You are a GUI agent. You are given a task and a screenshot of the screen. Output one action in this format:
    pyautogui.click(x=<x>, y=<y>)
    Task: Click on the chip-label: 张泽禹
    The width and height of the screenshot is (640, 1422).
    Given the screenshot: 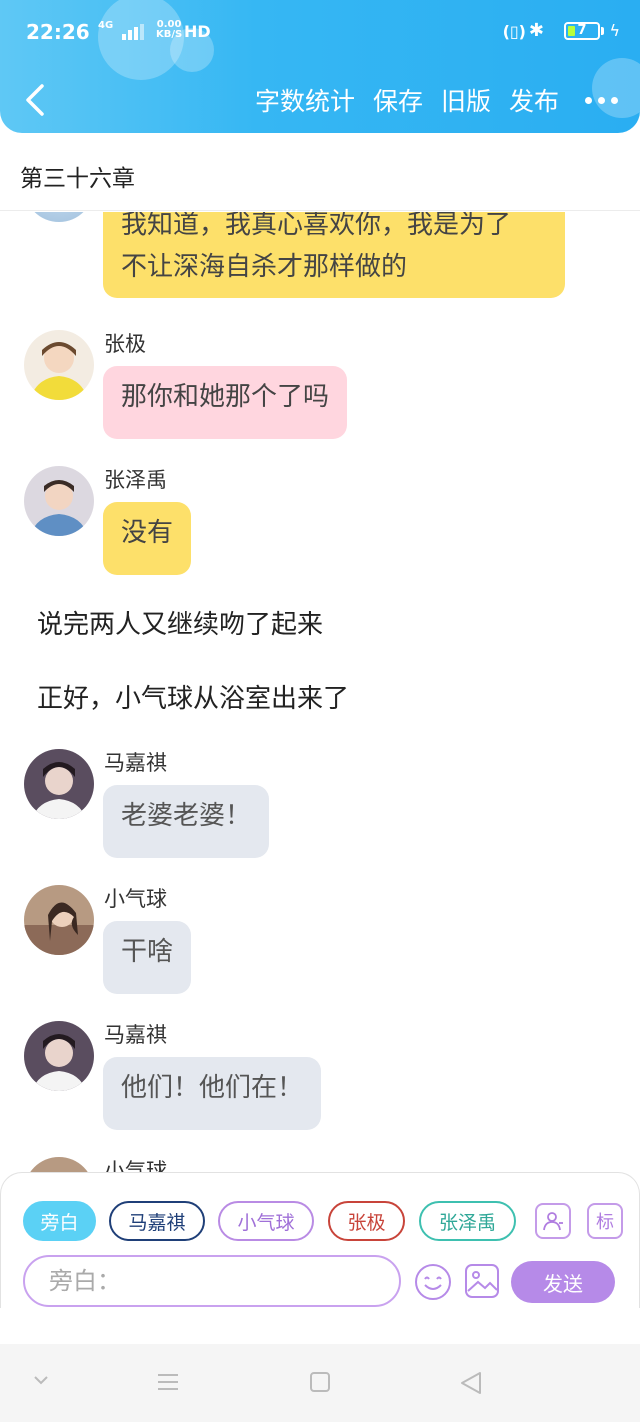 What is the action you would take?
    pyautogui.click(x=467, y=1222)
    